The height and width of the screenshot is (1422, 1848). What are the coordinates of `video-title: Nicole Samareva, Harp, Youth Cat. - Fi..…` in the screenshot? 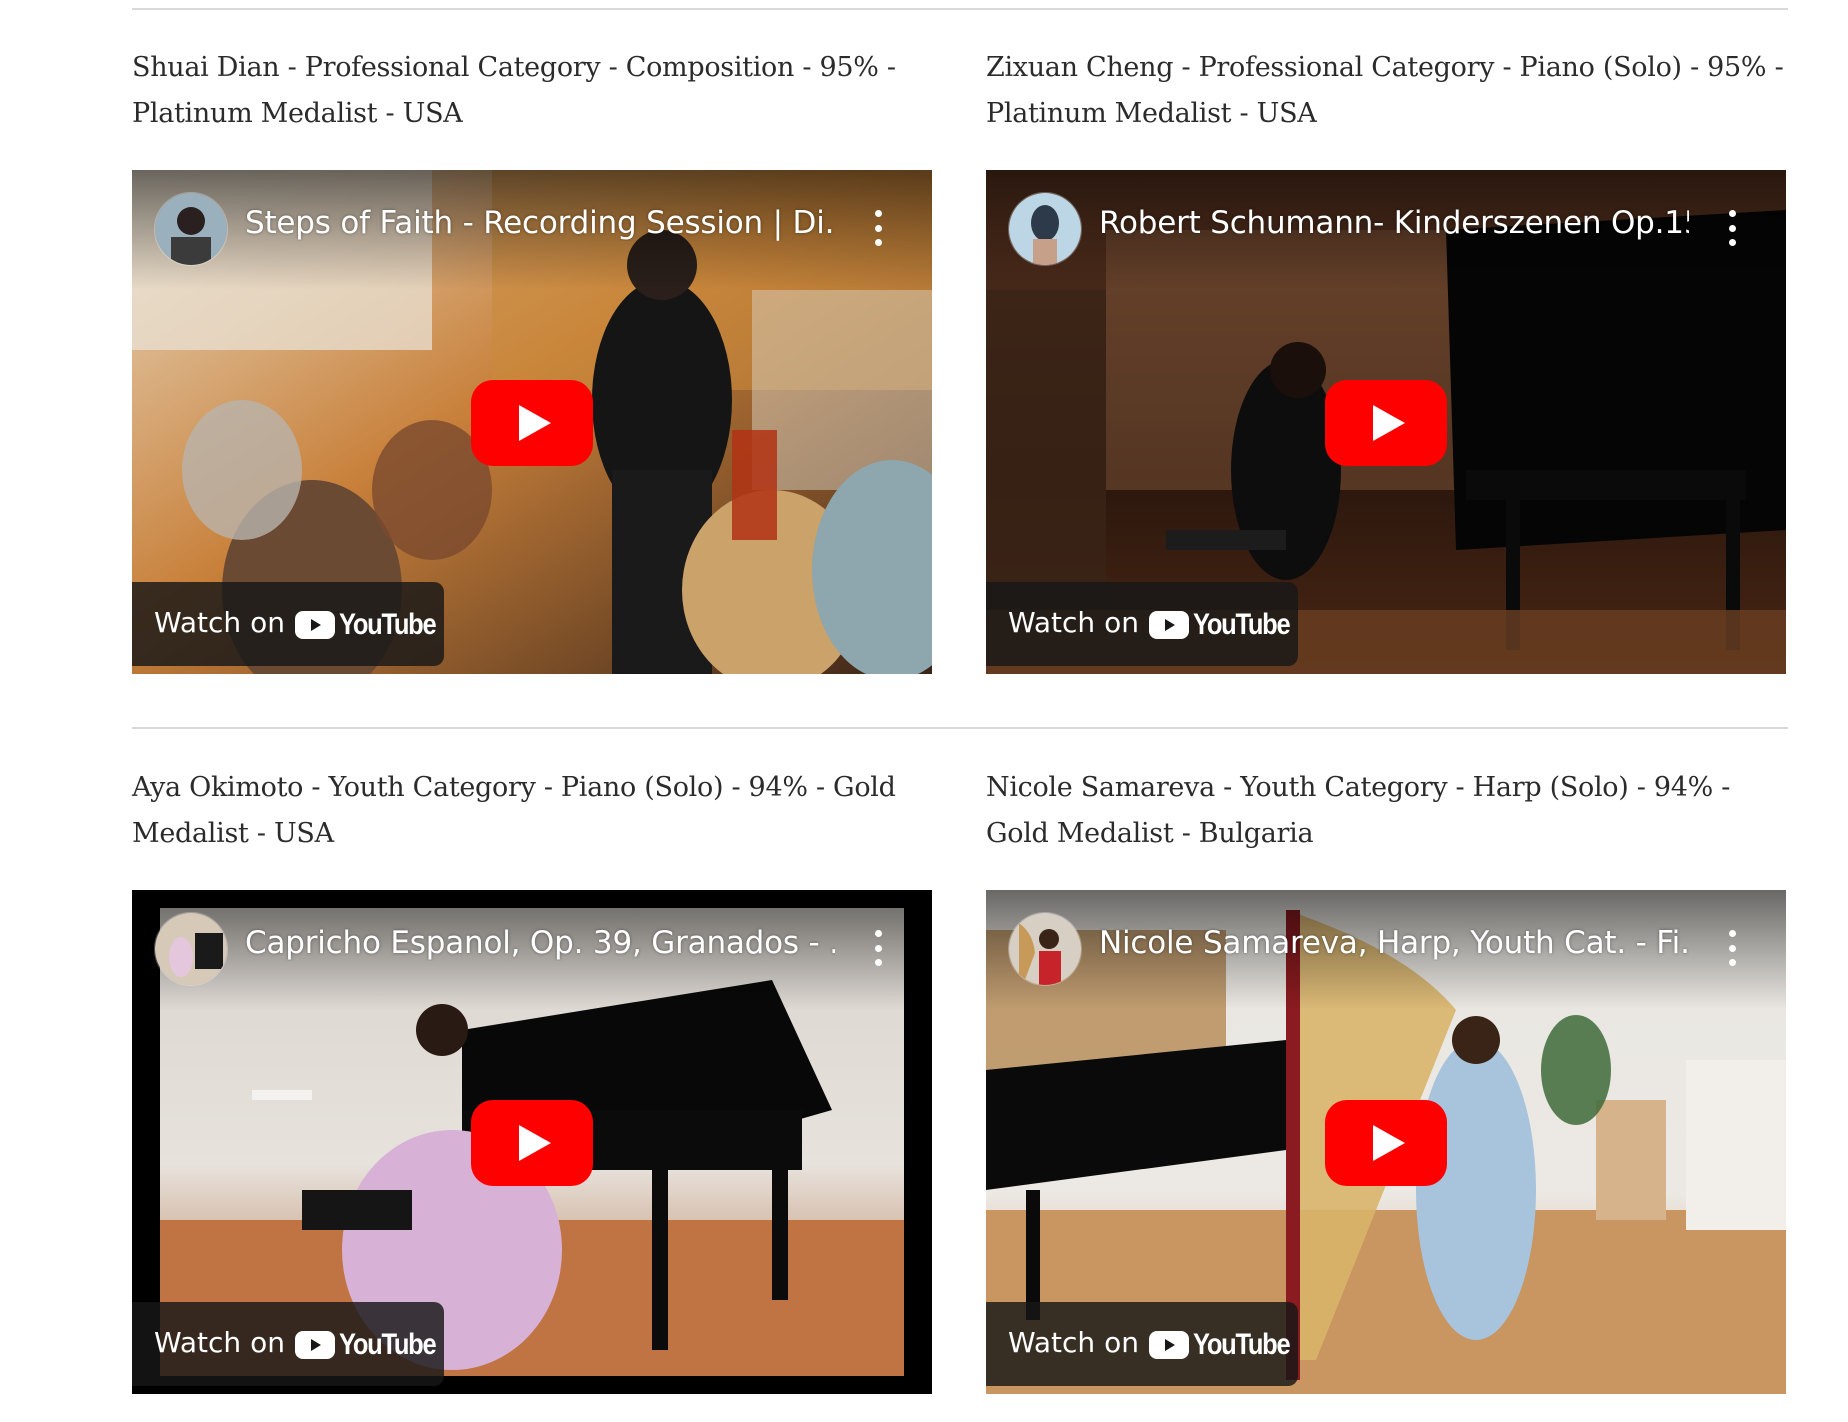 It's located at (1394, 943).